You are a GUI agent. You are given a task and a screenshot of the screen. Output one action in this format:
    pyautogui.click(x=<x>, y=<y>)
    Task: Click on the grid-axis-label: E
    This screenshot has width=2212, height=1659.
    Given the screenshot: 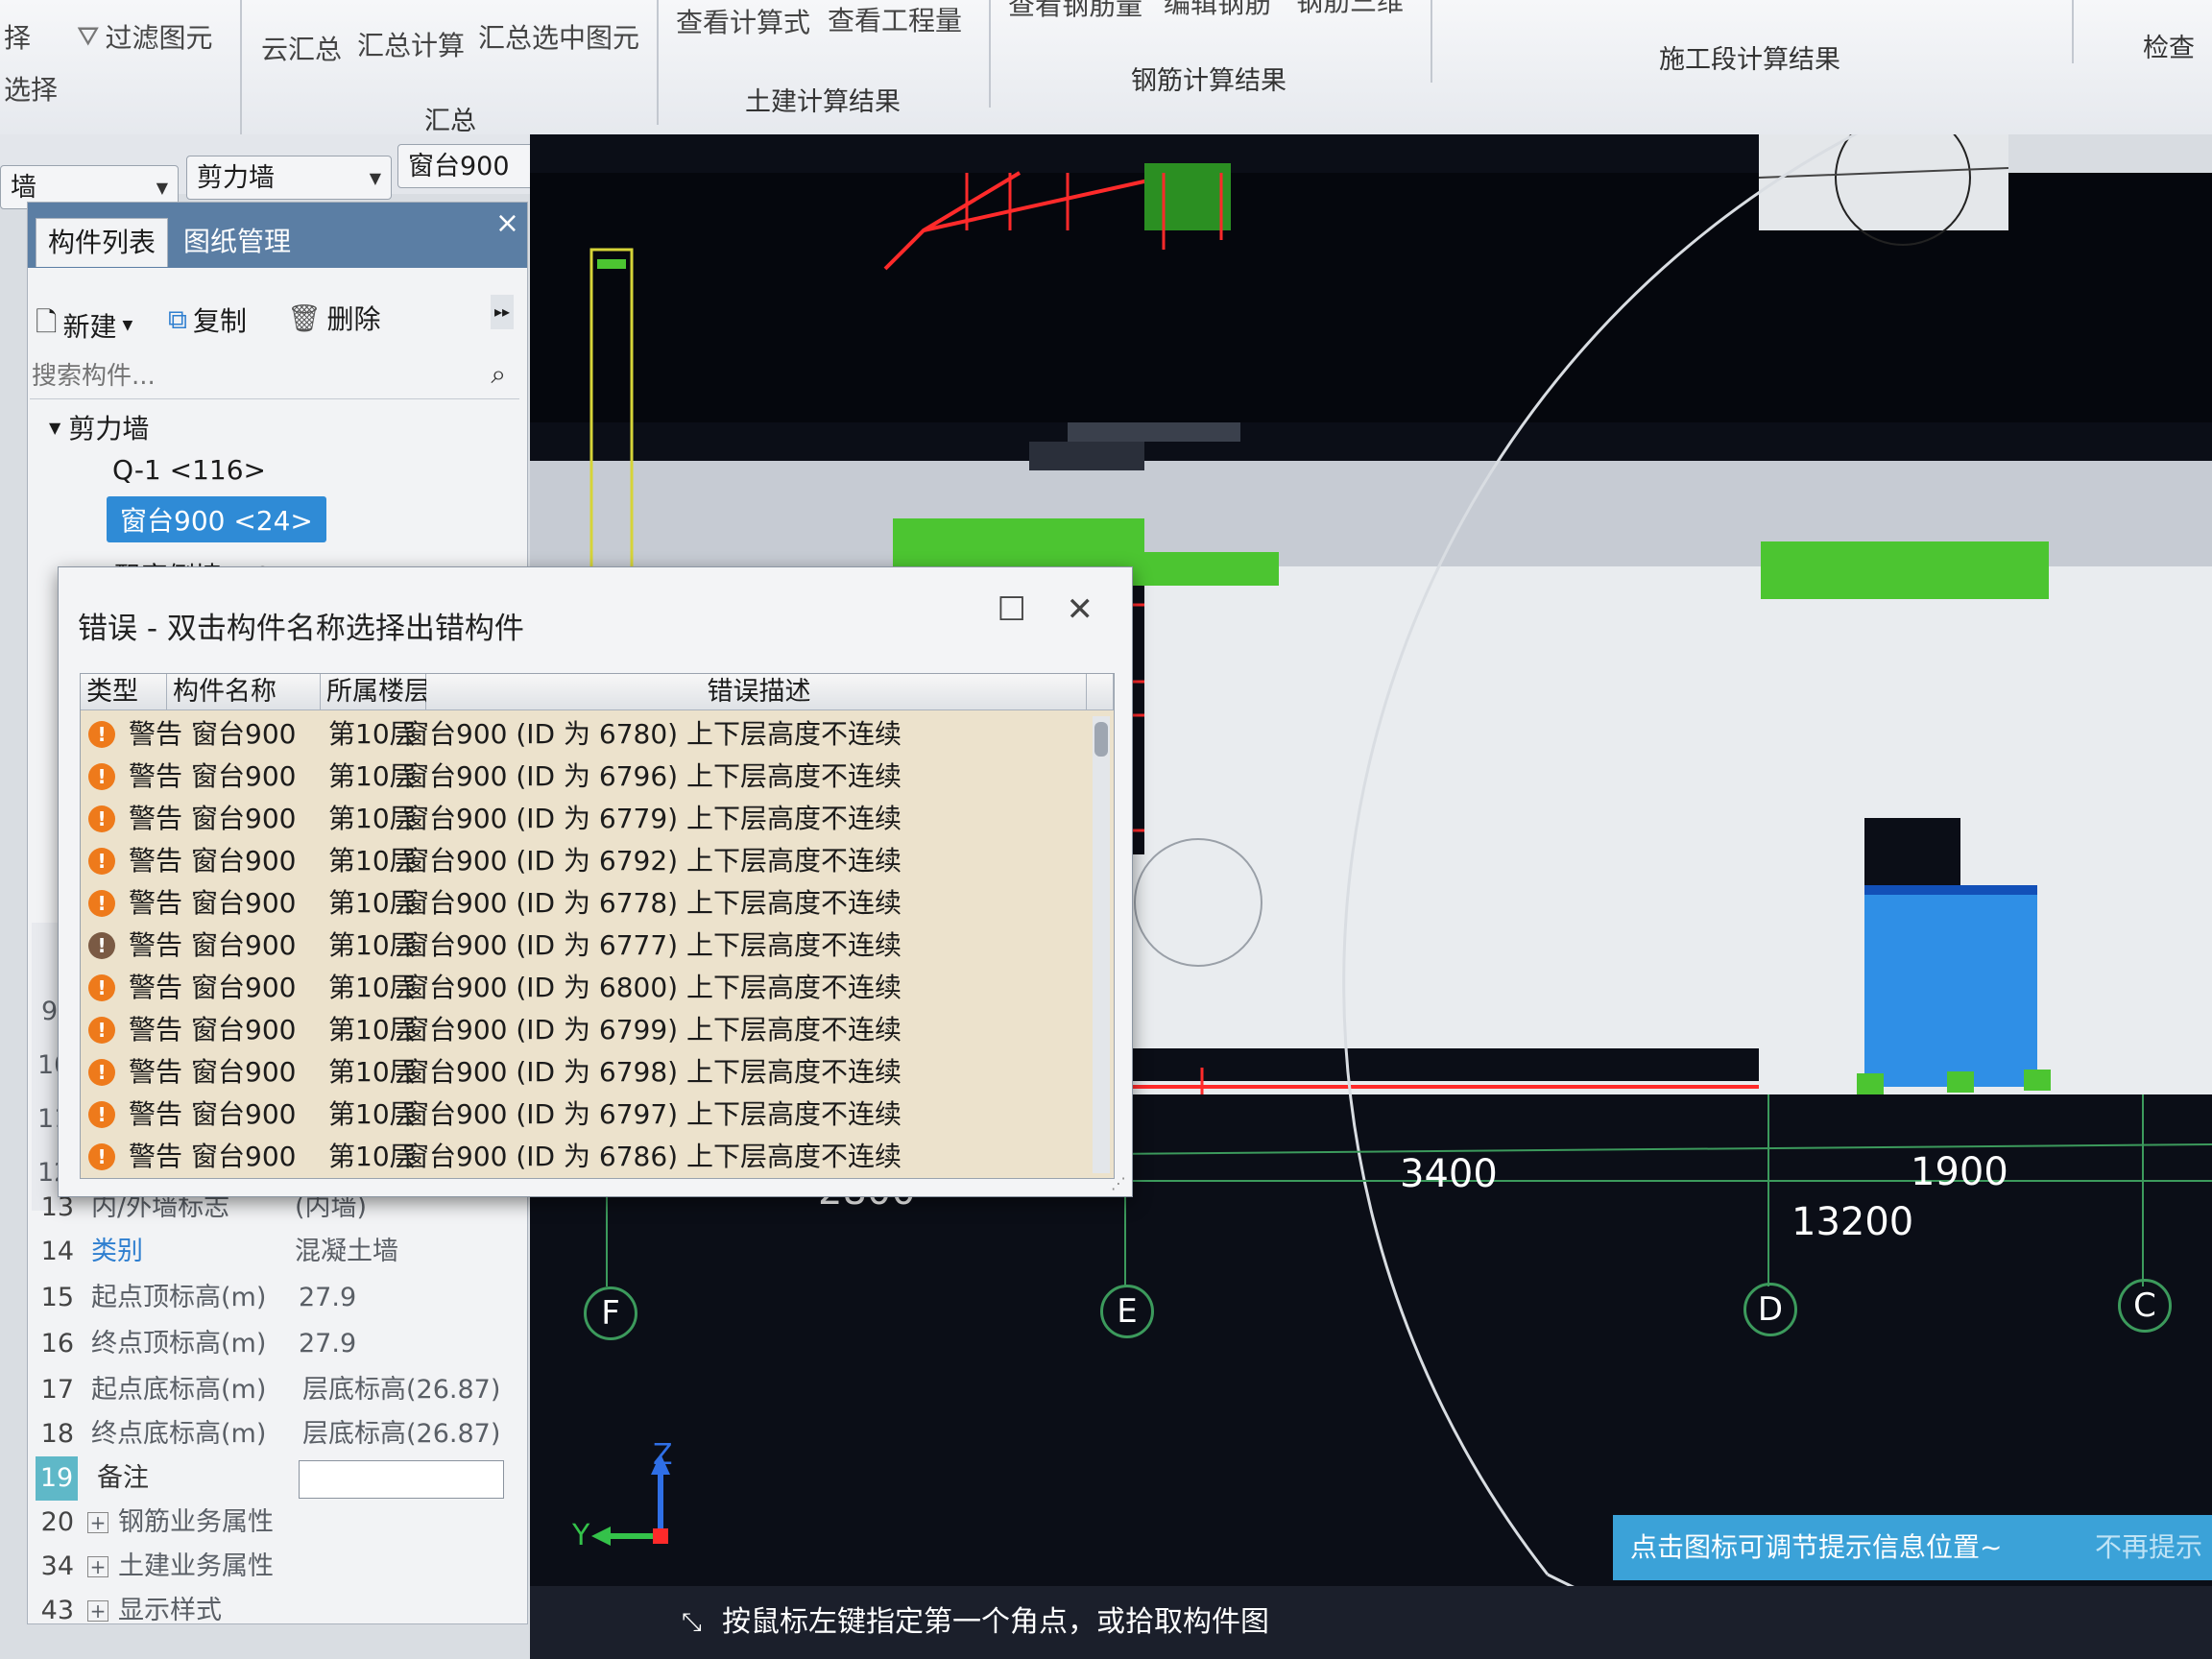 What is the action you would take?
    pyautogui.click(x=1127, y=1311)
    